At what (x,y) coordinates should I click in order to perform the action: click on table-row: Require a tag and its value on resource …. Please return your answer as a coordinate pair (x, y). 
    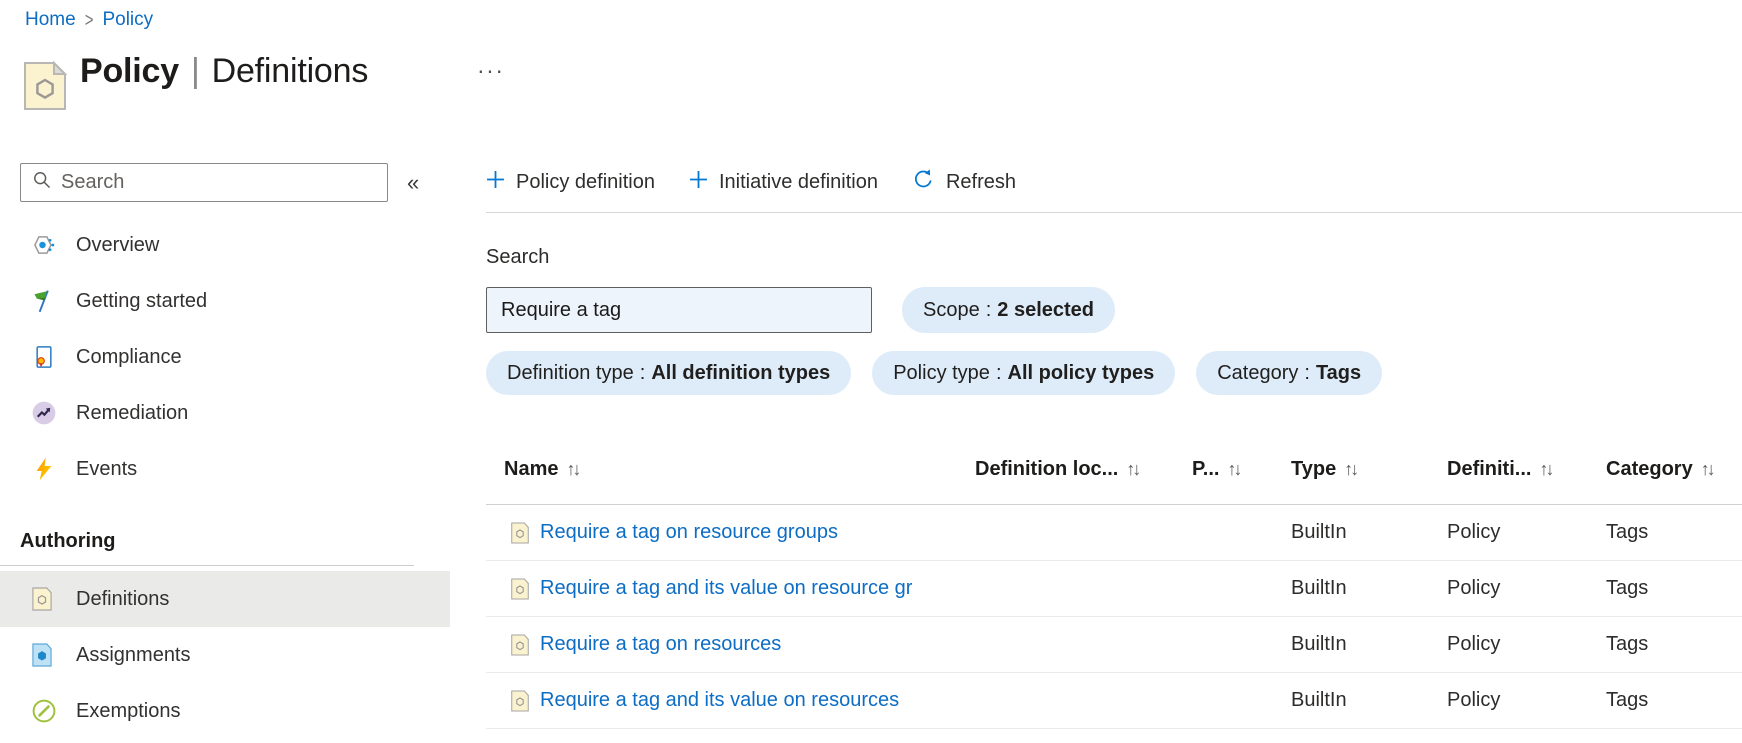
    Looking at the image, I should click on (1114, 589).